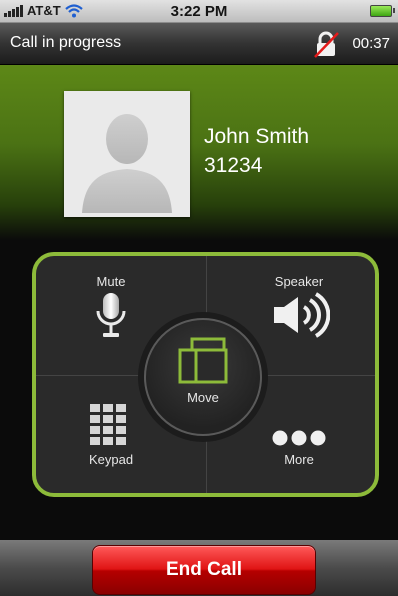  Describe the element at coordinates (371, 43) in the screenshot. I see `call-duration: 00:37` at that location.